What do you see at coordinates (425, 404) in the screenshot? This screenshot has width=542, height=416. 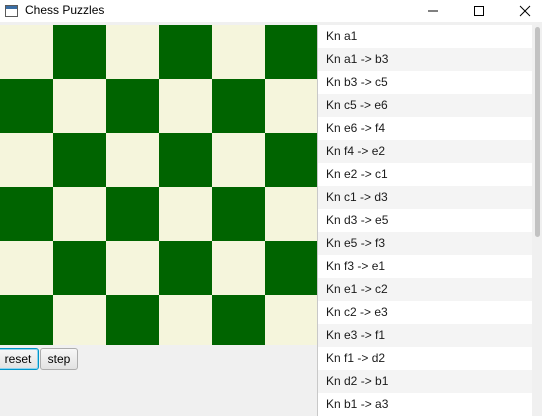 I see `move-list-item: Kn b1 -> a3` at bounding box center [425, 404].